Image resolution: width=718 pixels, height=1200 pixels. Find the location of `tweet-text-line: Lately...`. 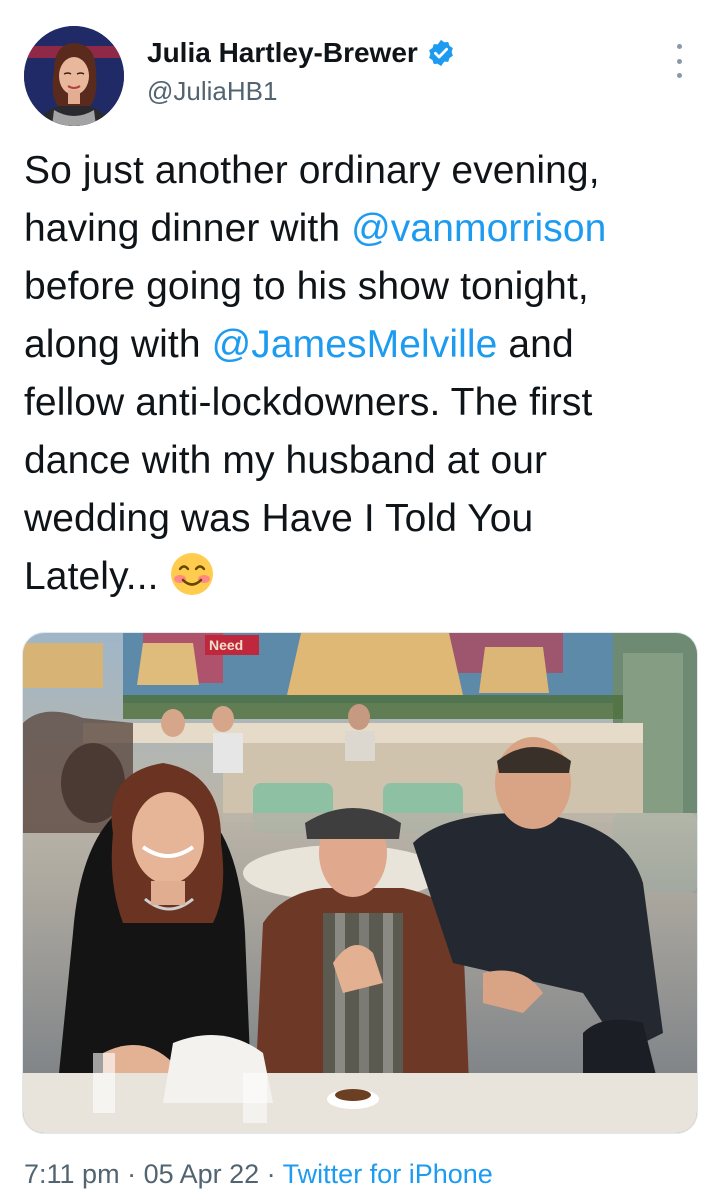

tweet-text-line: Lately... is located at coordinates (364, 577).